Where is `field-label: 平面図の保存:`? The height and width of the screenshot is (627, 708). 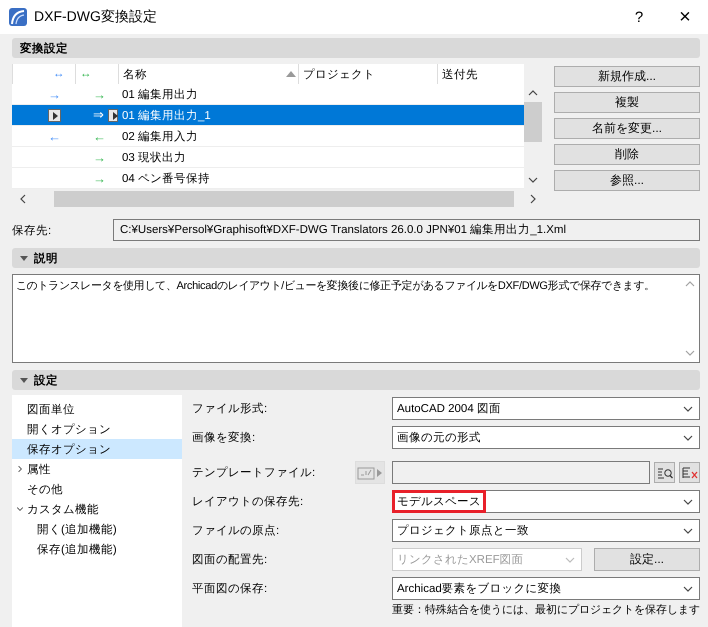 field-label: 平面図の保存: is located at coordinates (230, 589).